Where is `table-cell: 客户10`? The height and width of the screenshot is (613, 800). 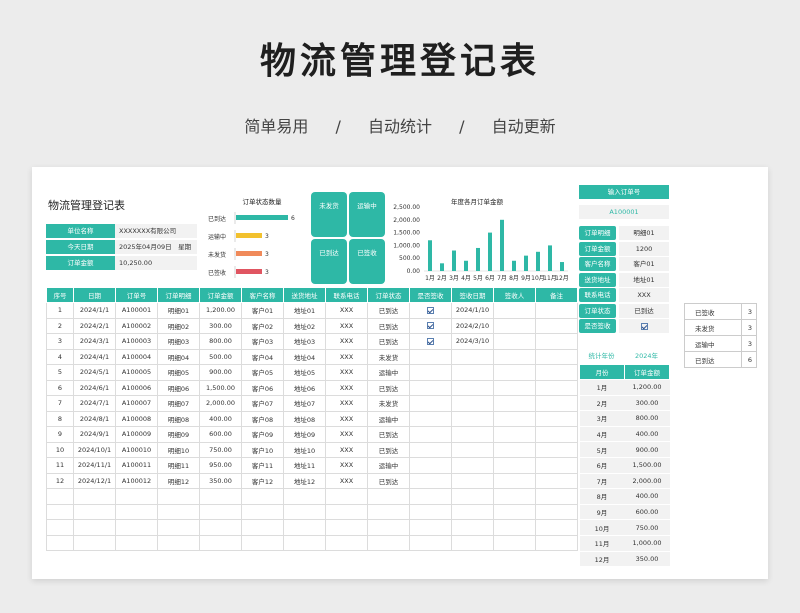 table-cell: 客户10 is located at coordinates (262, 449).